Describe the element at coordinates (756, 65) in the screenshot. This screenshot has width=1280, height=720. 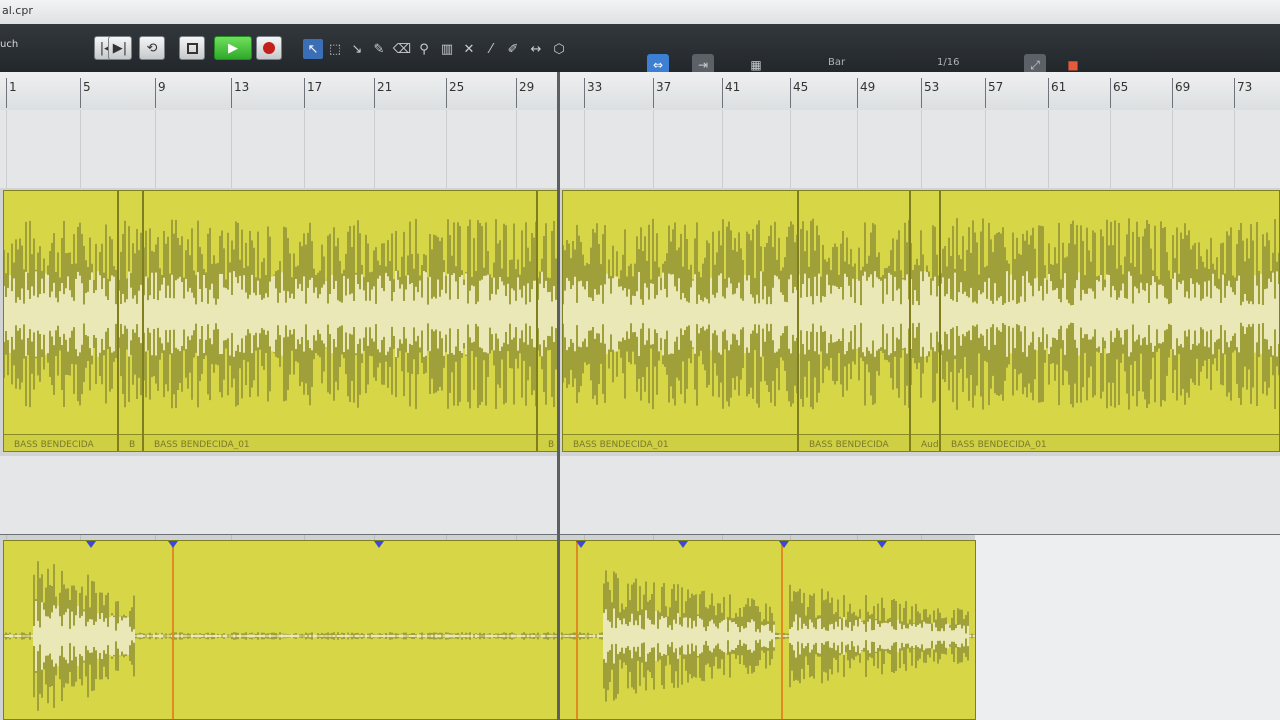
I see `grid-icon: ▦` at that location.